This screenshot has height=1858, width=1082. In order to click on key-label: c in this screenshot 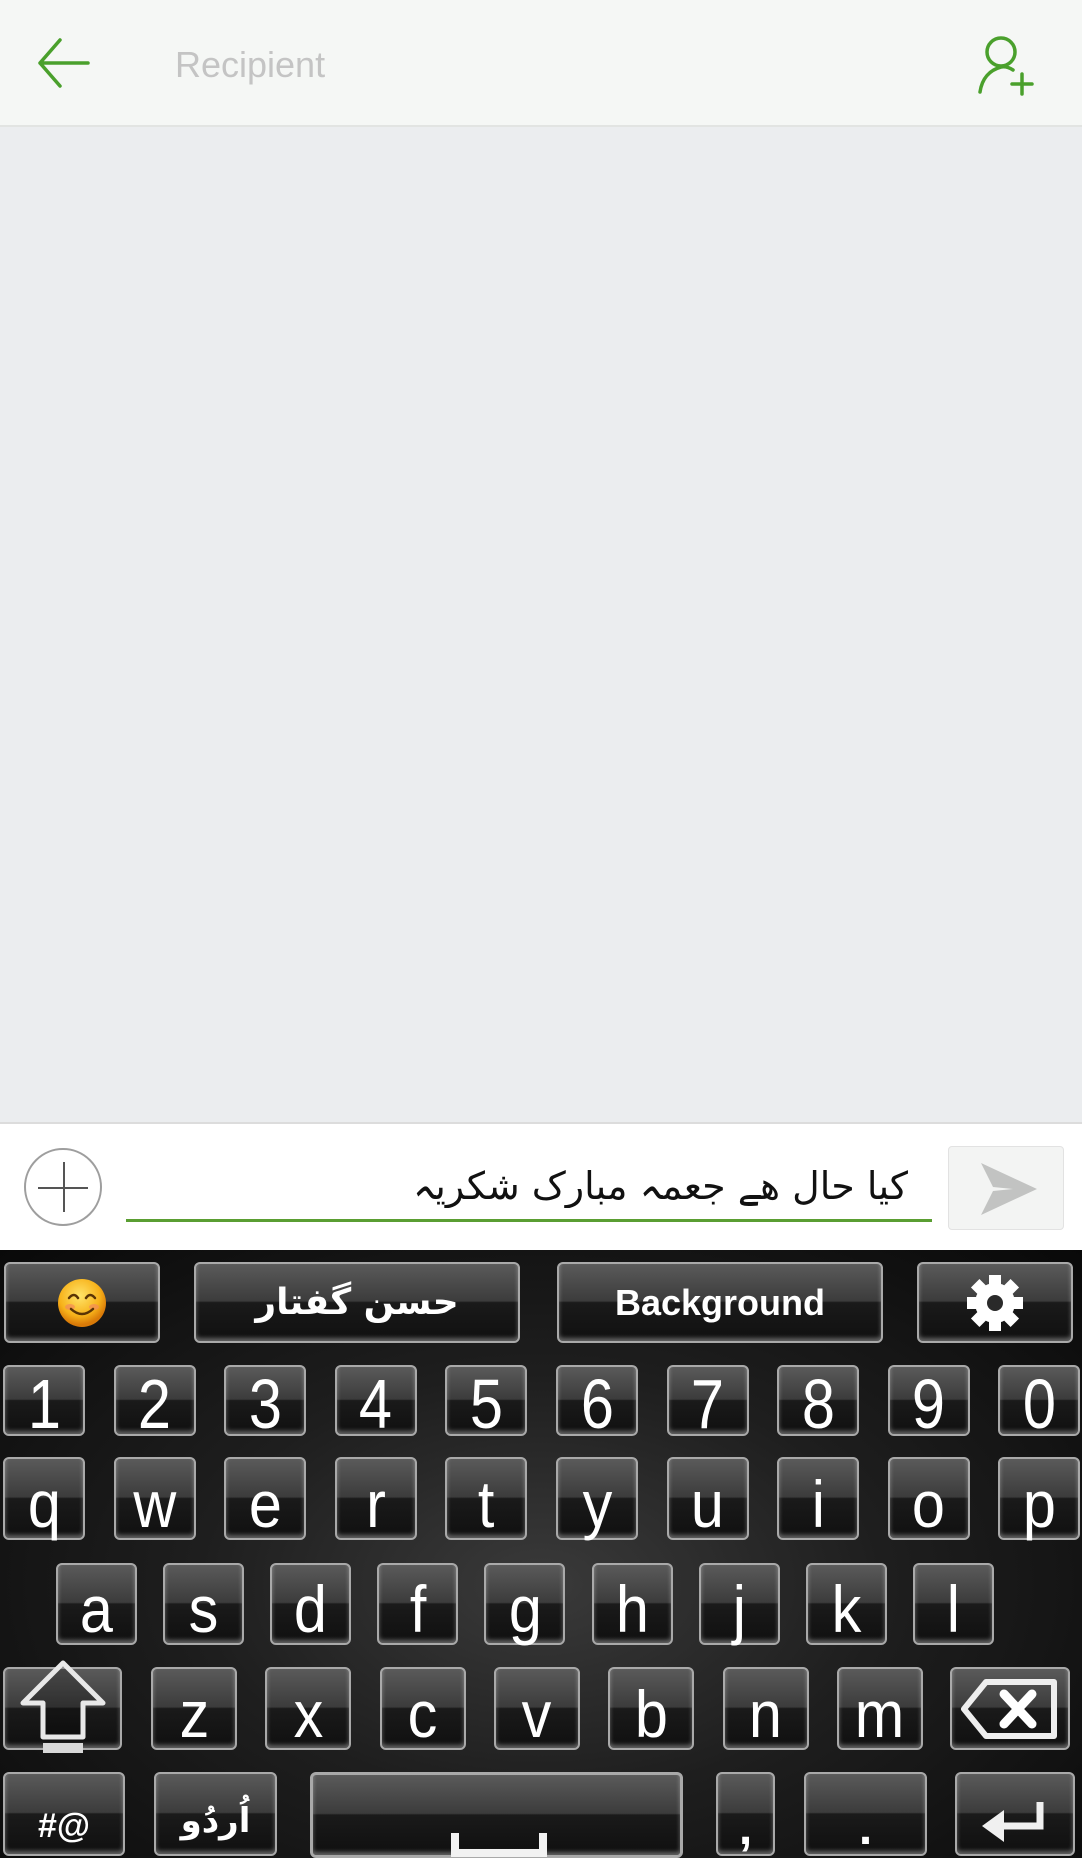, I will do `click(422, 1713)`.